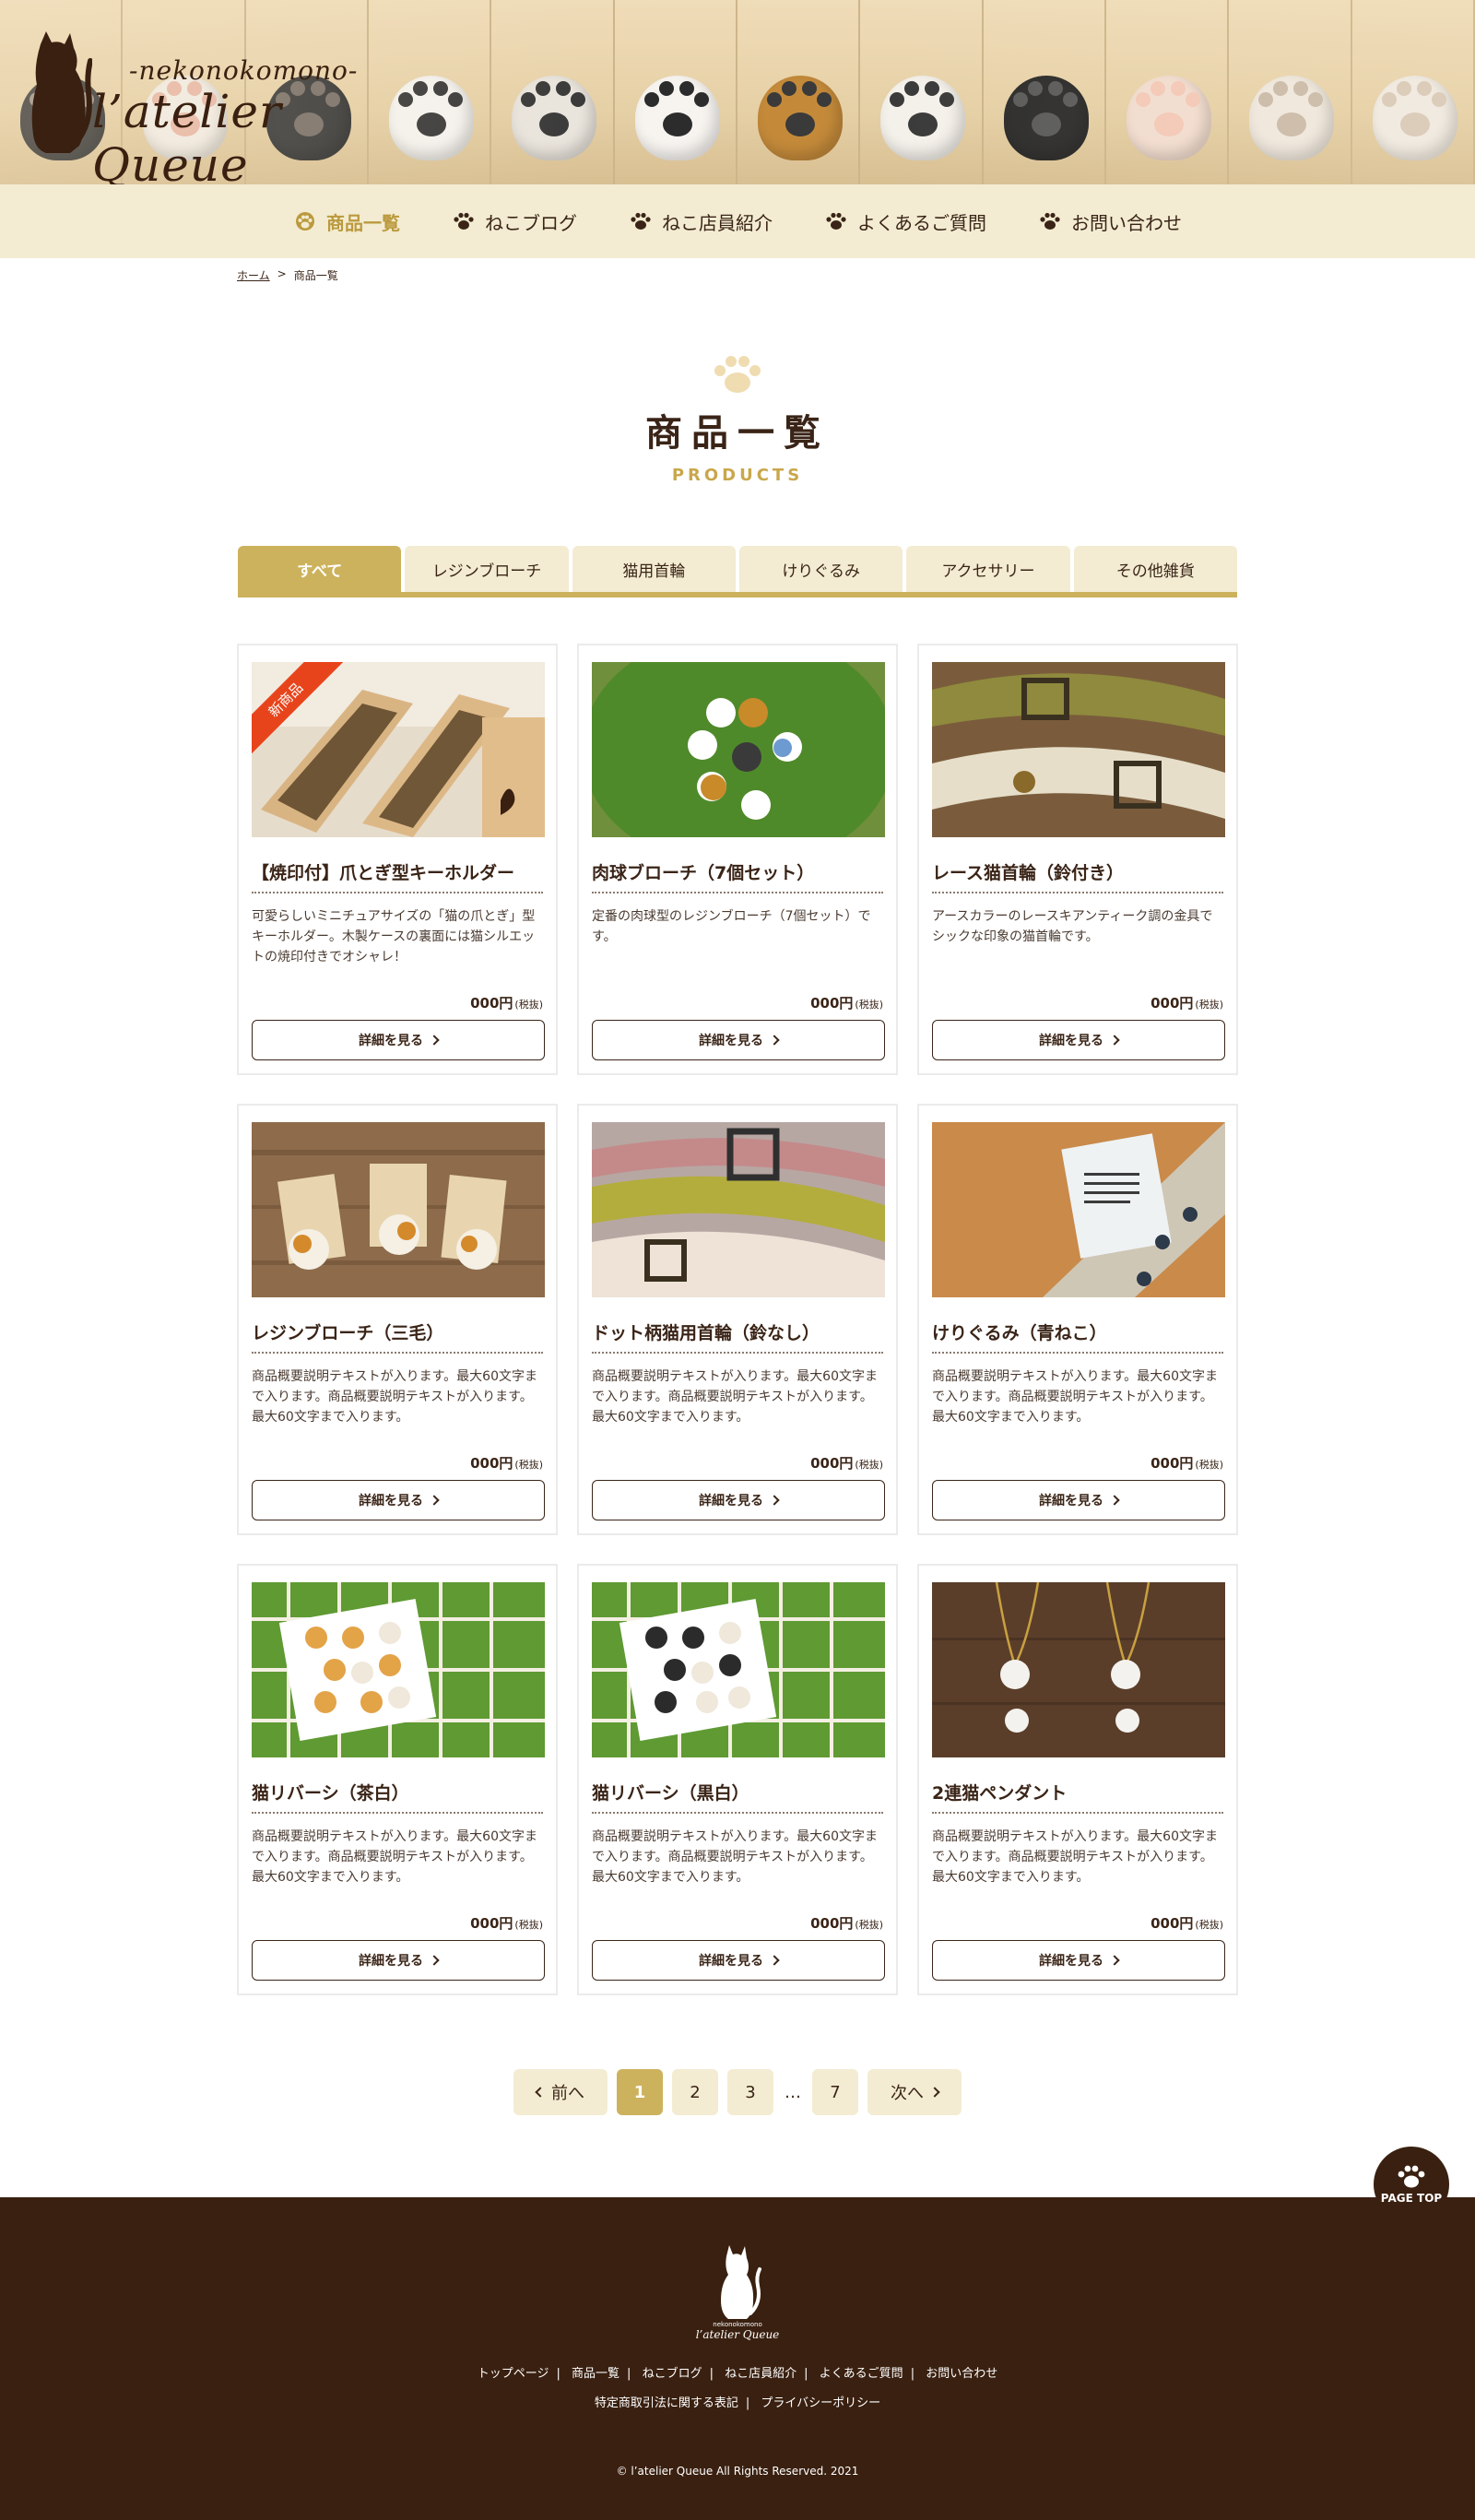 This screenshot has height=2520, width=1475. I want to click on footer-link-products: 商品一覧, so click(596, 2374).